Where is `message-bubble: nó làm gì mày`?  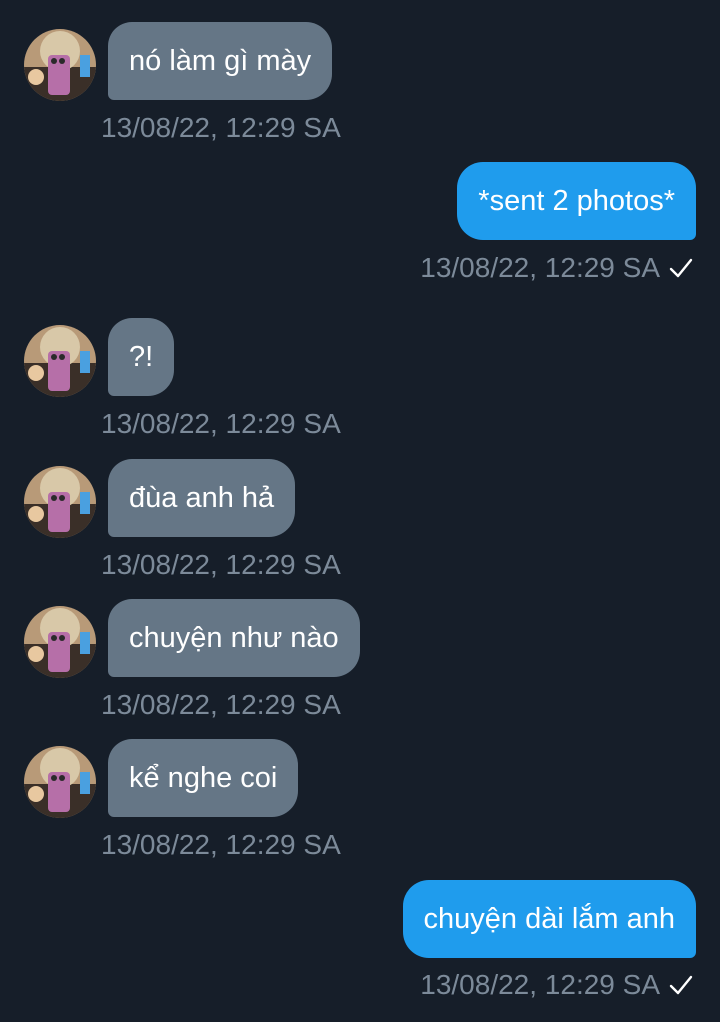
message-bubble: nó làm gì mày is located at coordinates (220, 61).